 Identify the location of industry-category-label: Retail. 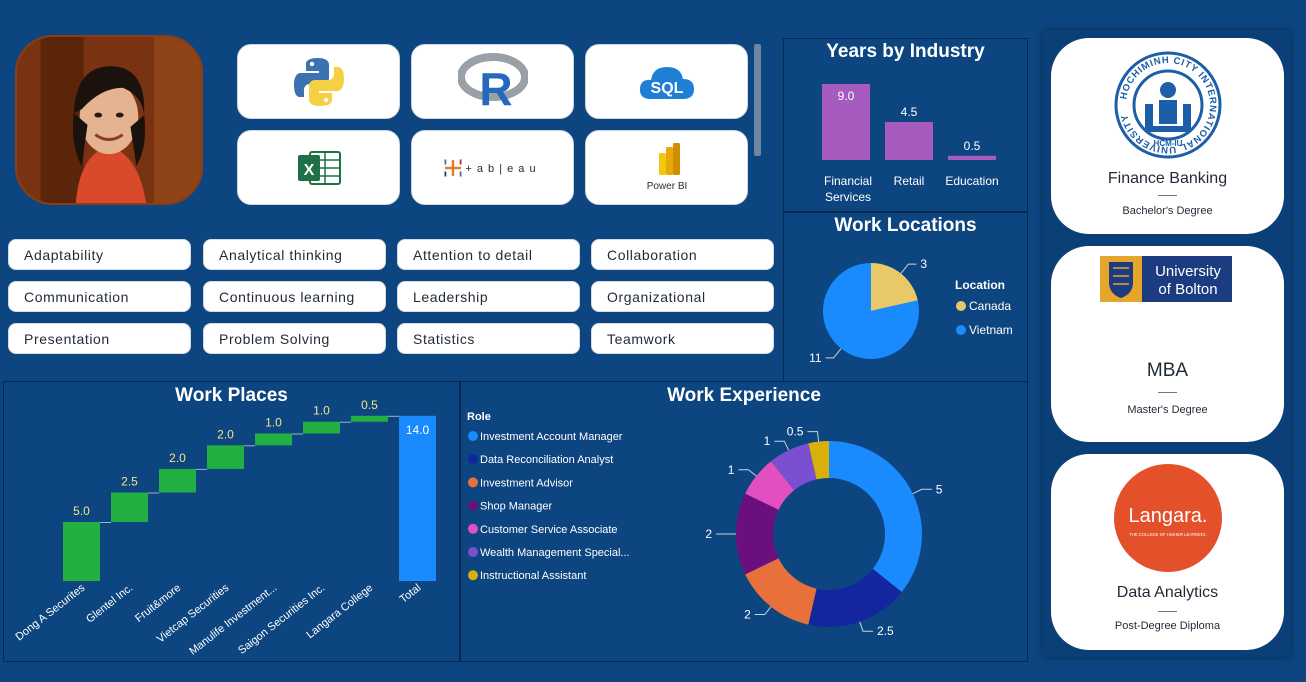
(909, 181).